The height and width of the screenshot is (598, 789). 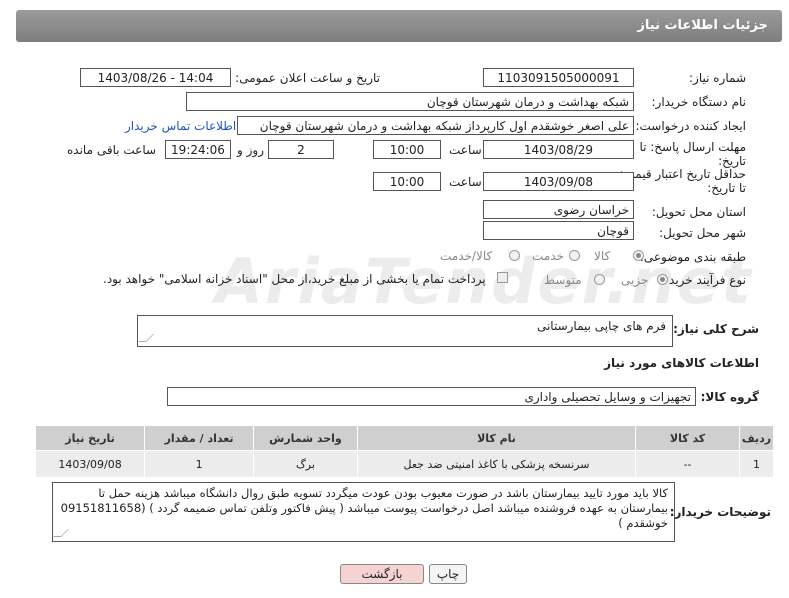 I want to click on category-option-goods: کالا, so click(x=602, y=256).